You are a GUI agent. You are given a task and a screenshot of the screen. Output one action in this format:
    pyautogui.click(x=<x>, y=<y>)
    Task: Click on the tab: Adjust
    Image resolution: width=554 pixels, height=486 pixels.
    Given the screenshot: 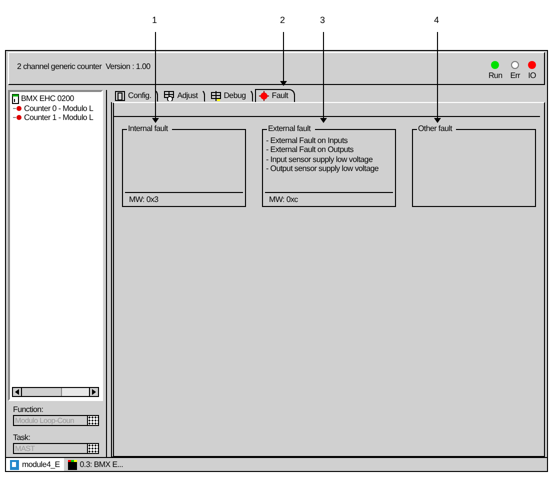 What is the action you would take?
    pyautogui.click(x=182, y=95)
    